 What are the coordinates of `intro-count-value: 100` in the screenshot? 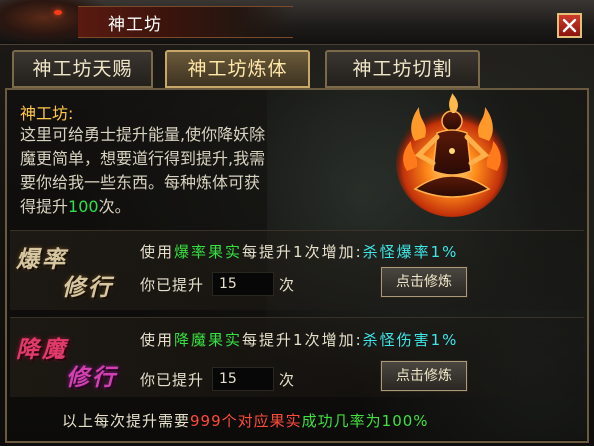 It's located at (83, 206).